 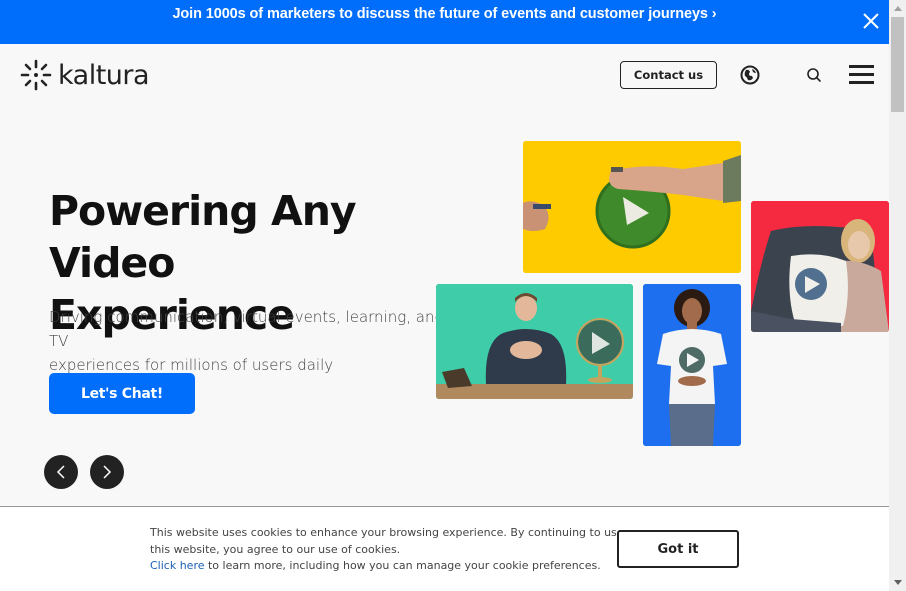 I want to click on carousel-prev-button, so click(x=61, y=472).